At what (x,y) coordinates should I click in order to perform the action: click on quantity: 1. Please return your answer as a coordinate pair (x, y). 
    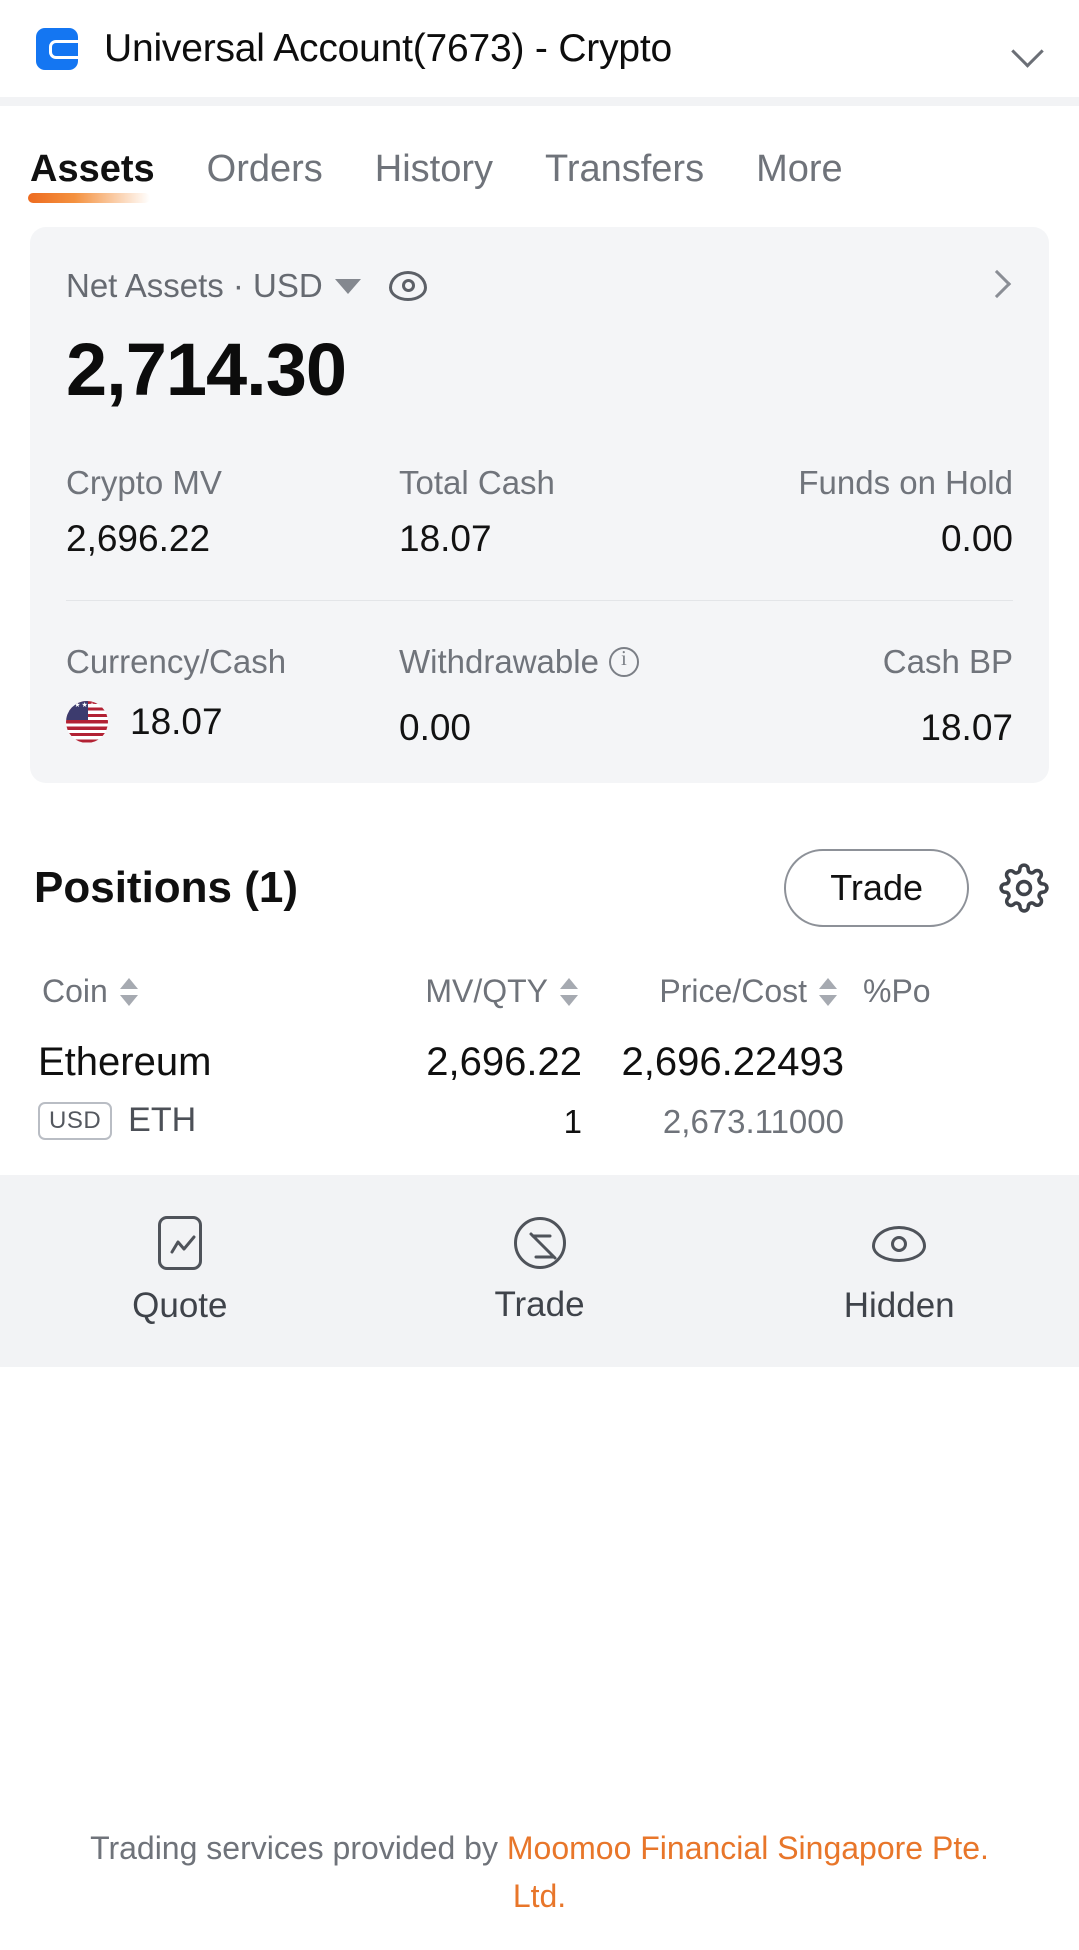
    Looking at the image, I should click on (572, 1121).